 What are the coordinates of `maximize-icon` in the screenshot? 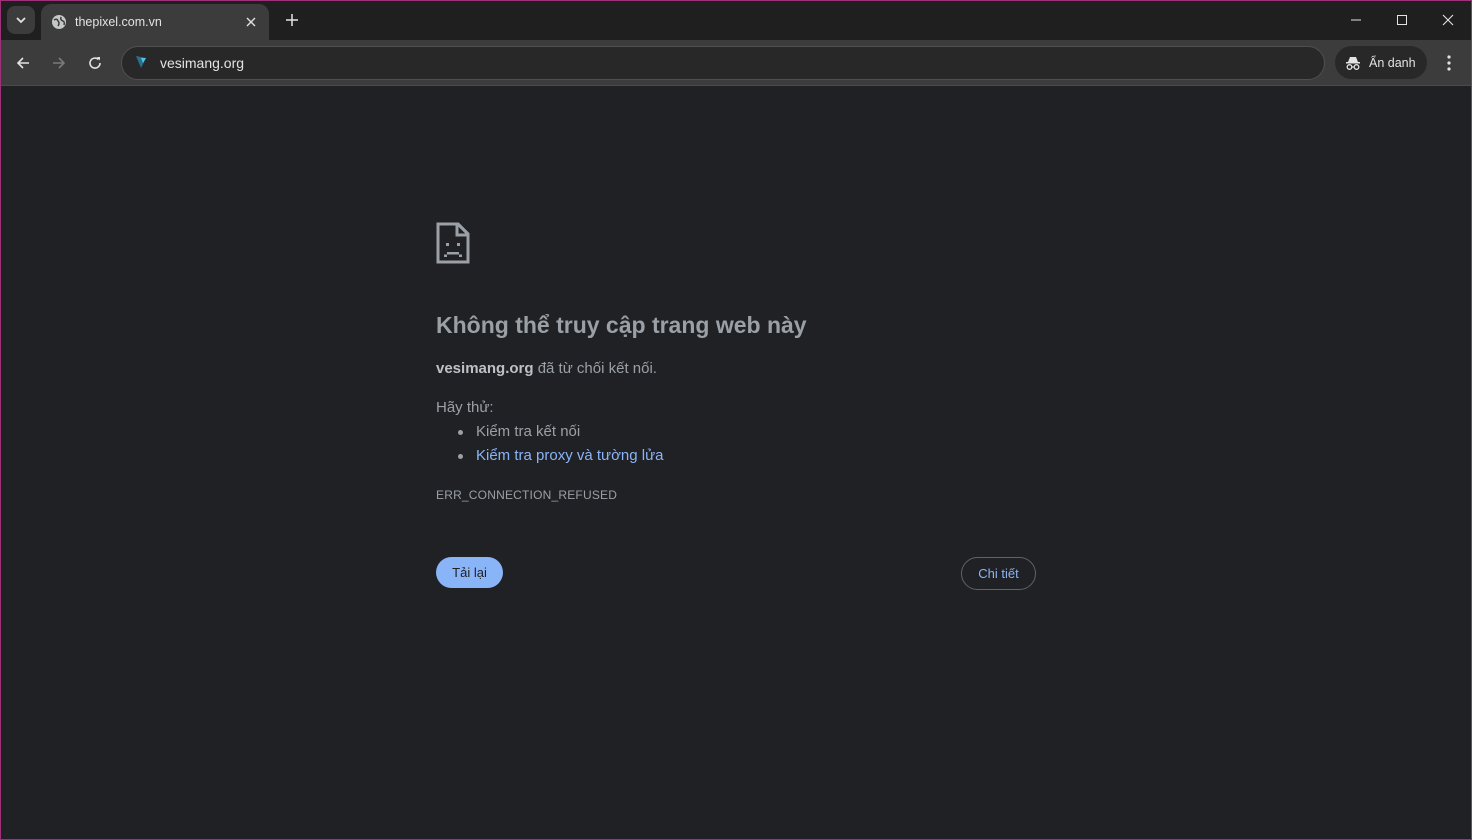 It's located at (1402, 20).